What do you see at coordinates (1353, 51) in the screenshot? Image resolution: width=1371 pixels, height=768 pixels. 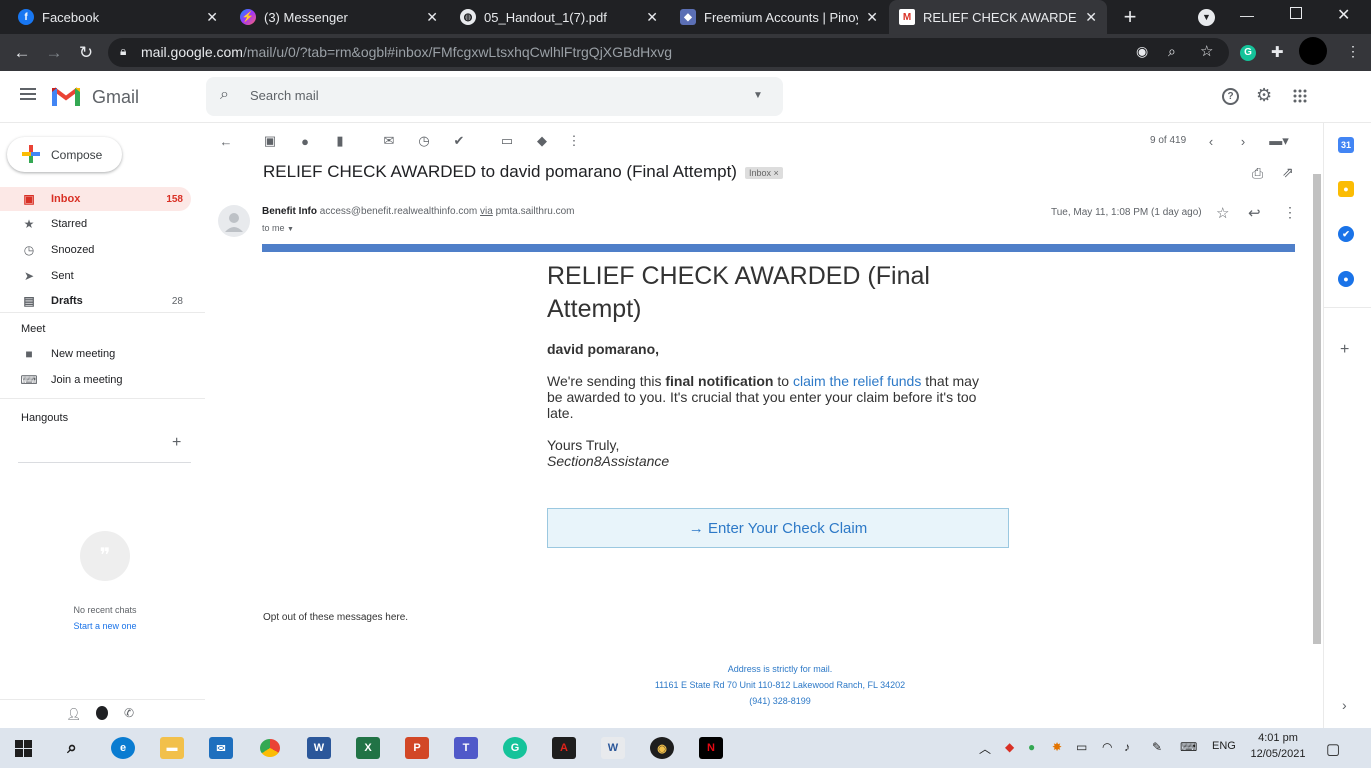 I see `browser-menu-icon: ⋮` at bounding box center [1353, 51].